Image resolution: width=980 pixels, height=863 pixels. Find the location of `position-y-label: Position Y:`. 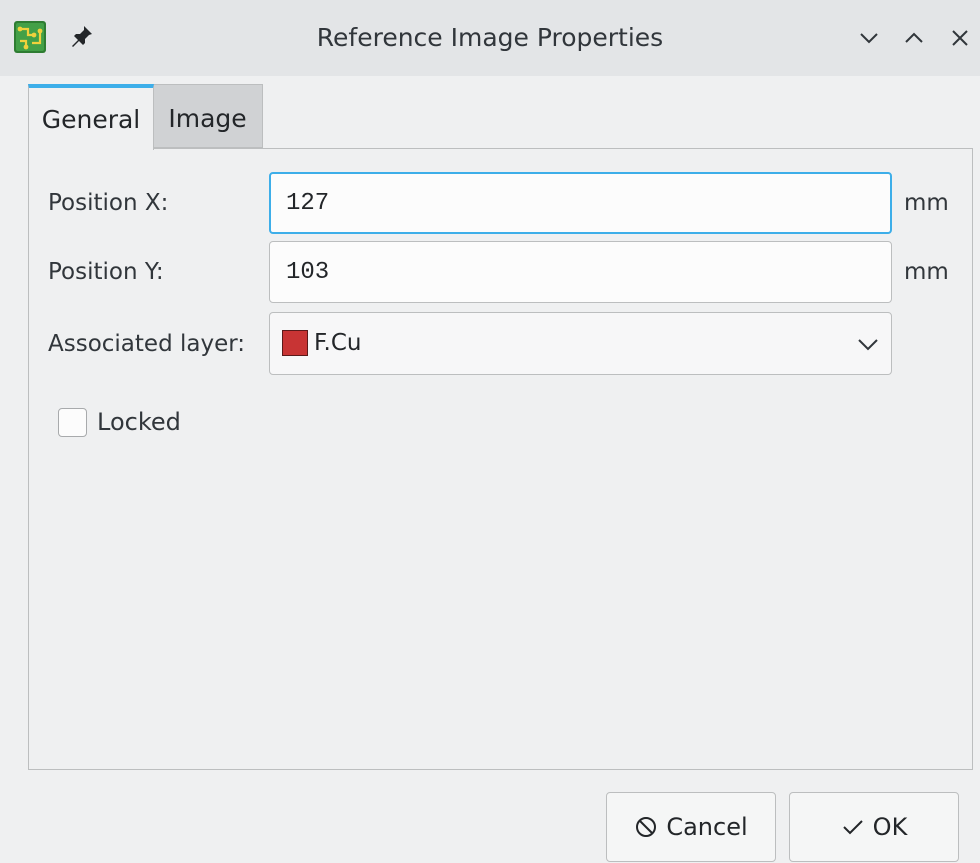

position-y-label: Position Y: is located at coordinates (106, 272).